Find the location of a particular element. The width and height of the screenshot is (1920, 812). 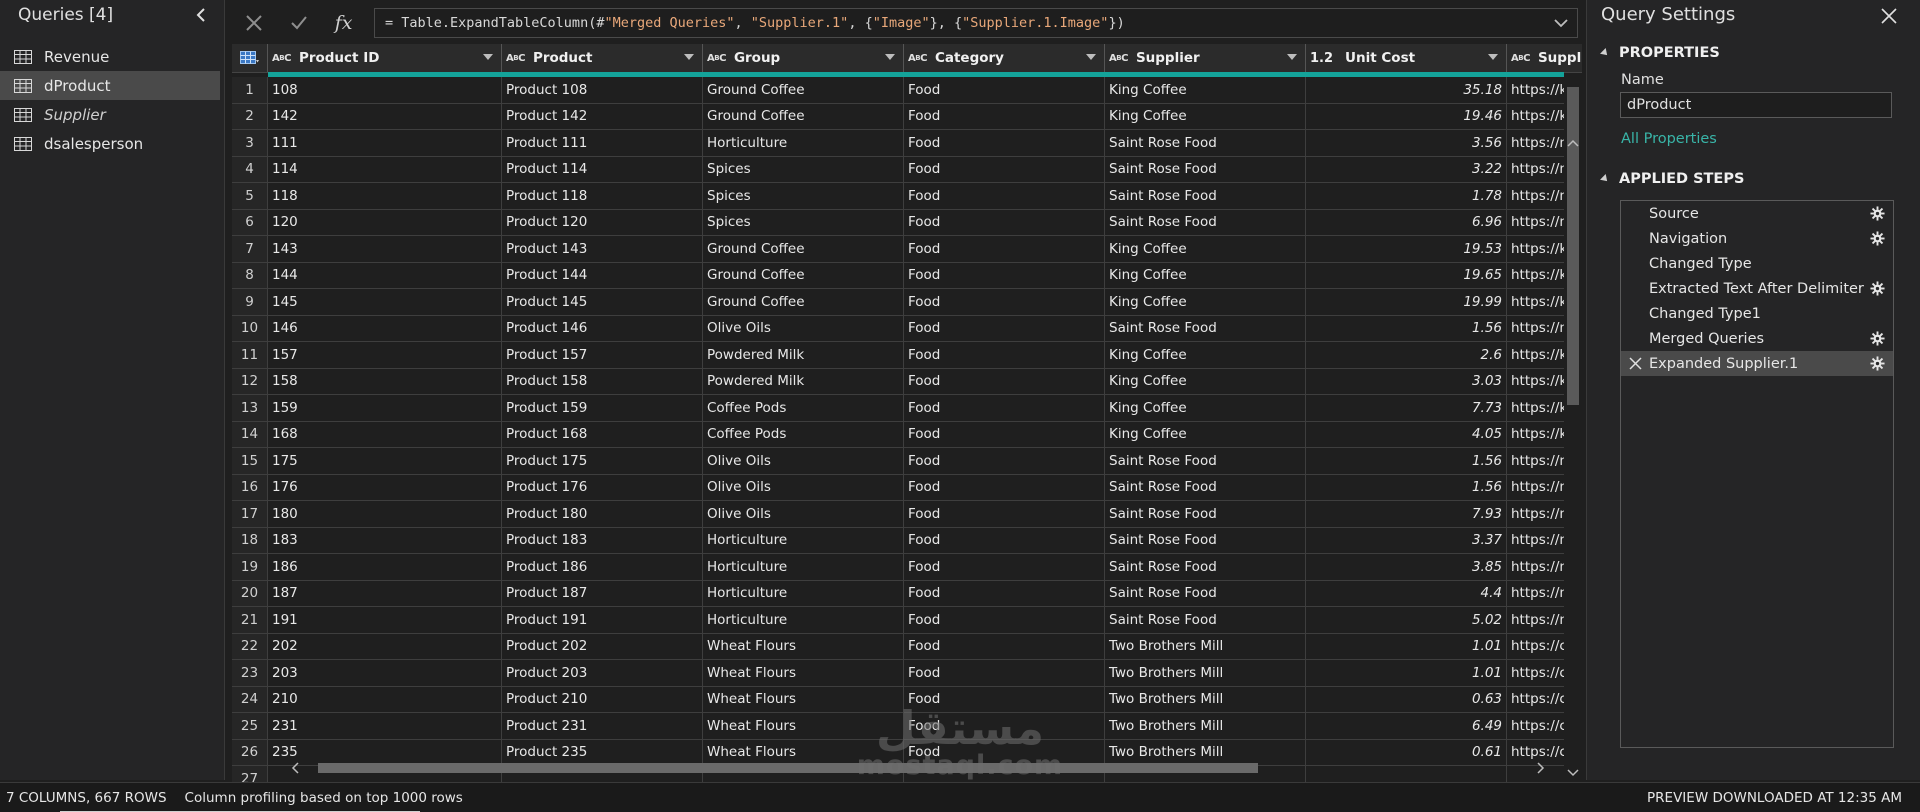

row-number: 12 is located at coordinates (250, 381).